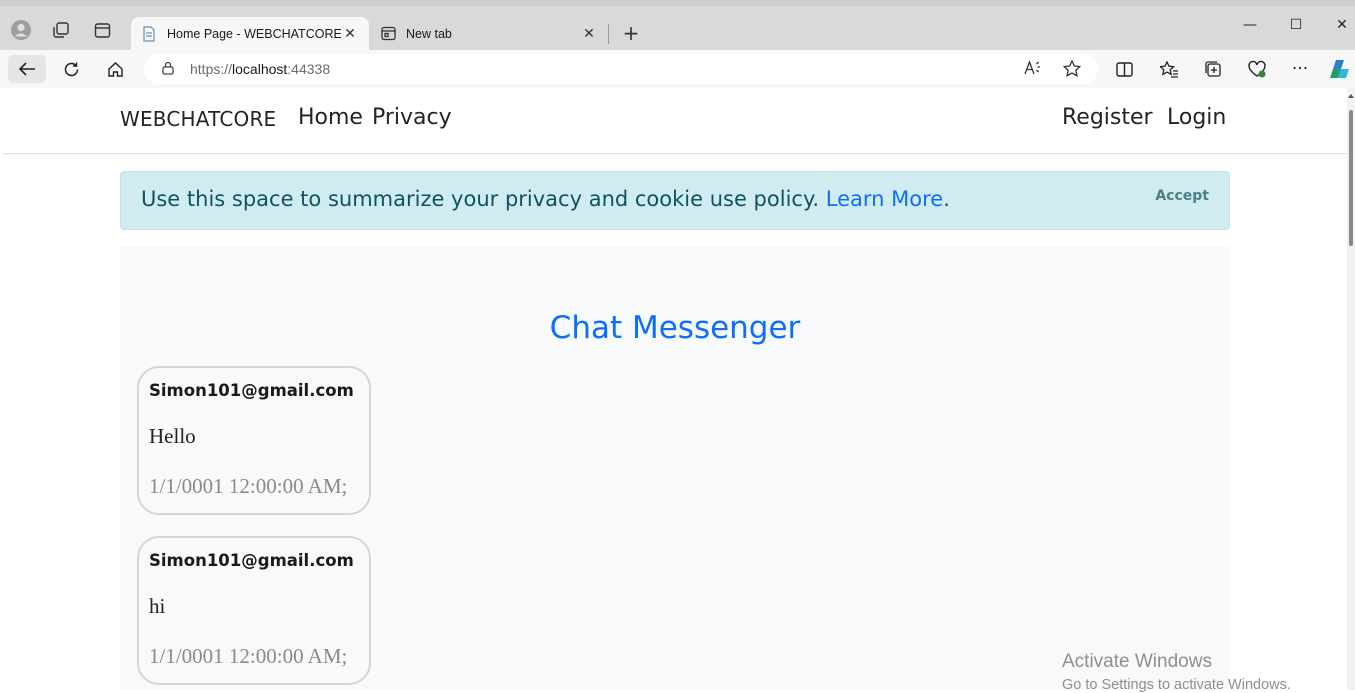  Describe the element at coordinates (1341, 25) in the screenshot. I see `close-window-icon: ✕` at that location.